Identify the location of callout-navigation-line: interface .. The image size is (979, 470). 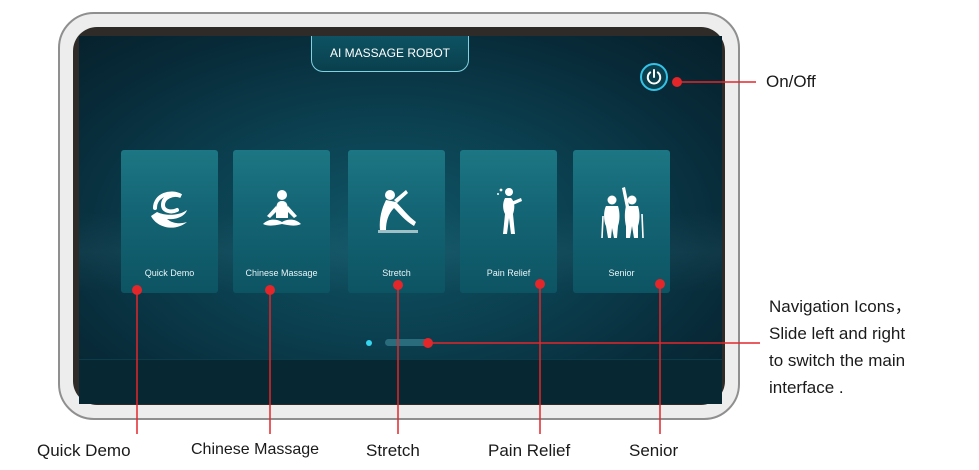
(806, 387).